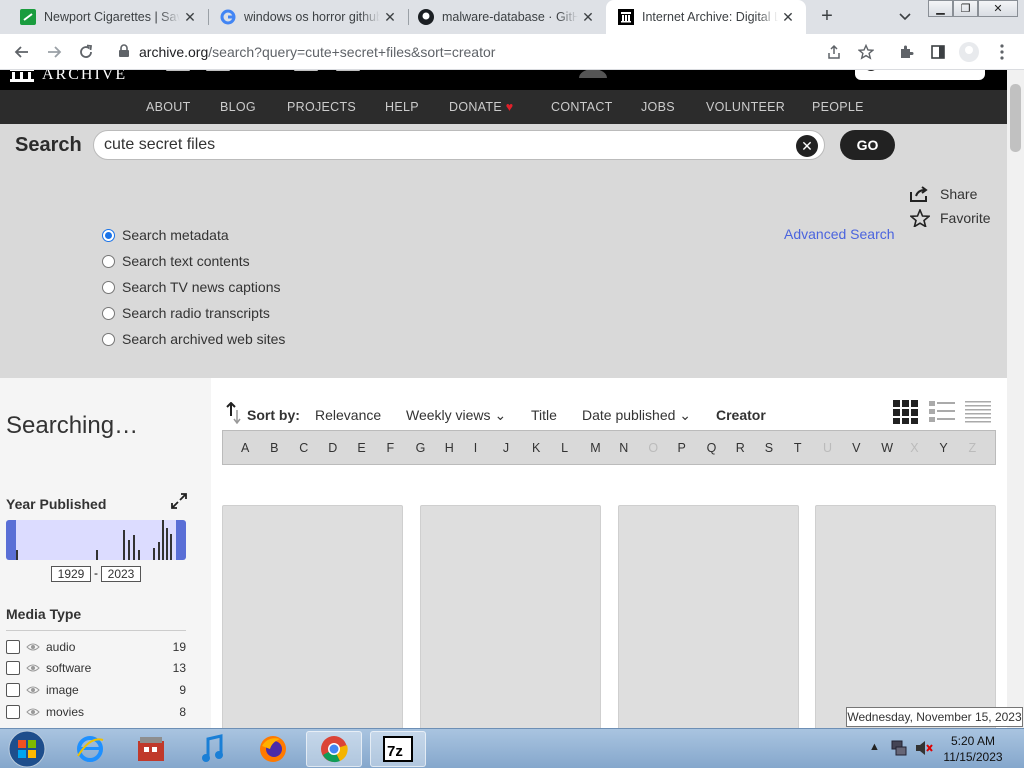 This screenshot has width=1024, height=768. Describe the element at coordinates (943, 194) in the screenshot. I see `share-button: Share` at that location.